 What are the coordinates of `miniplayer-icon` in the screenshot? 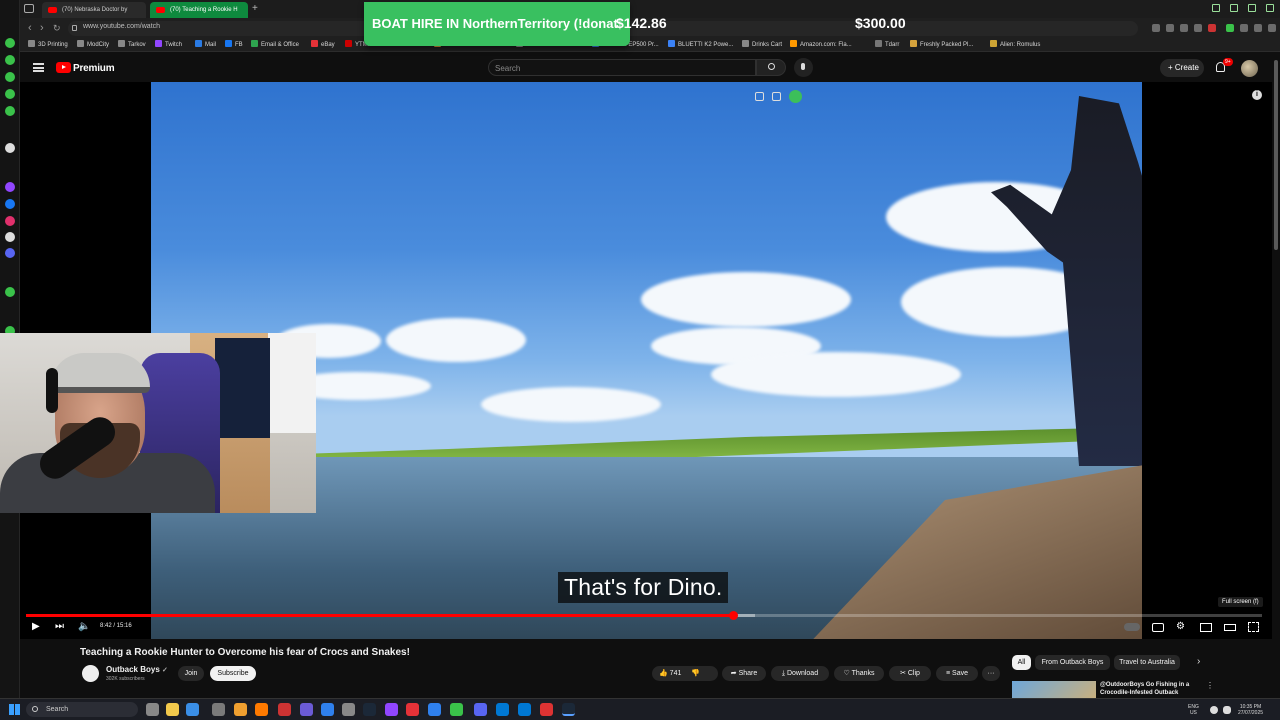 It's located at (1206, 627).